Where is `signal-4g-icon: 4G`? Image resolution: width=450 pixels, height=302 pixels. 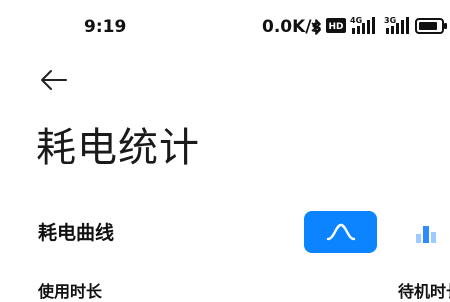
signal-4g-icon: 4G is located at coordinates (364, 27).